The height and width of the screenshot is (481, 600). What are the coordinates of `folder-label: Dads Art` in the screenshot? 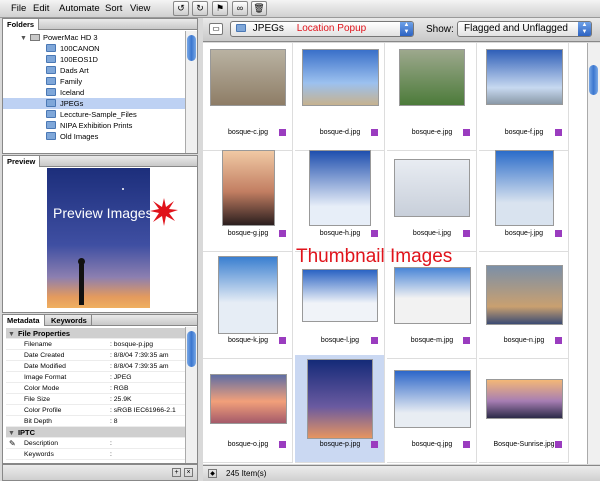 It's located at (74, 70).